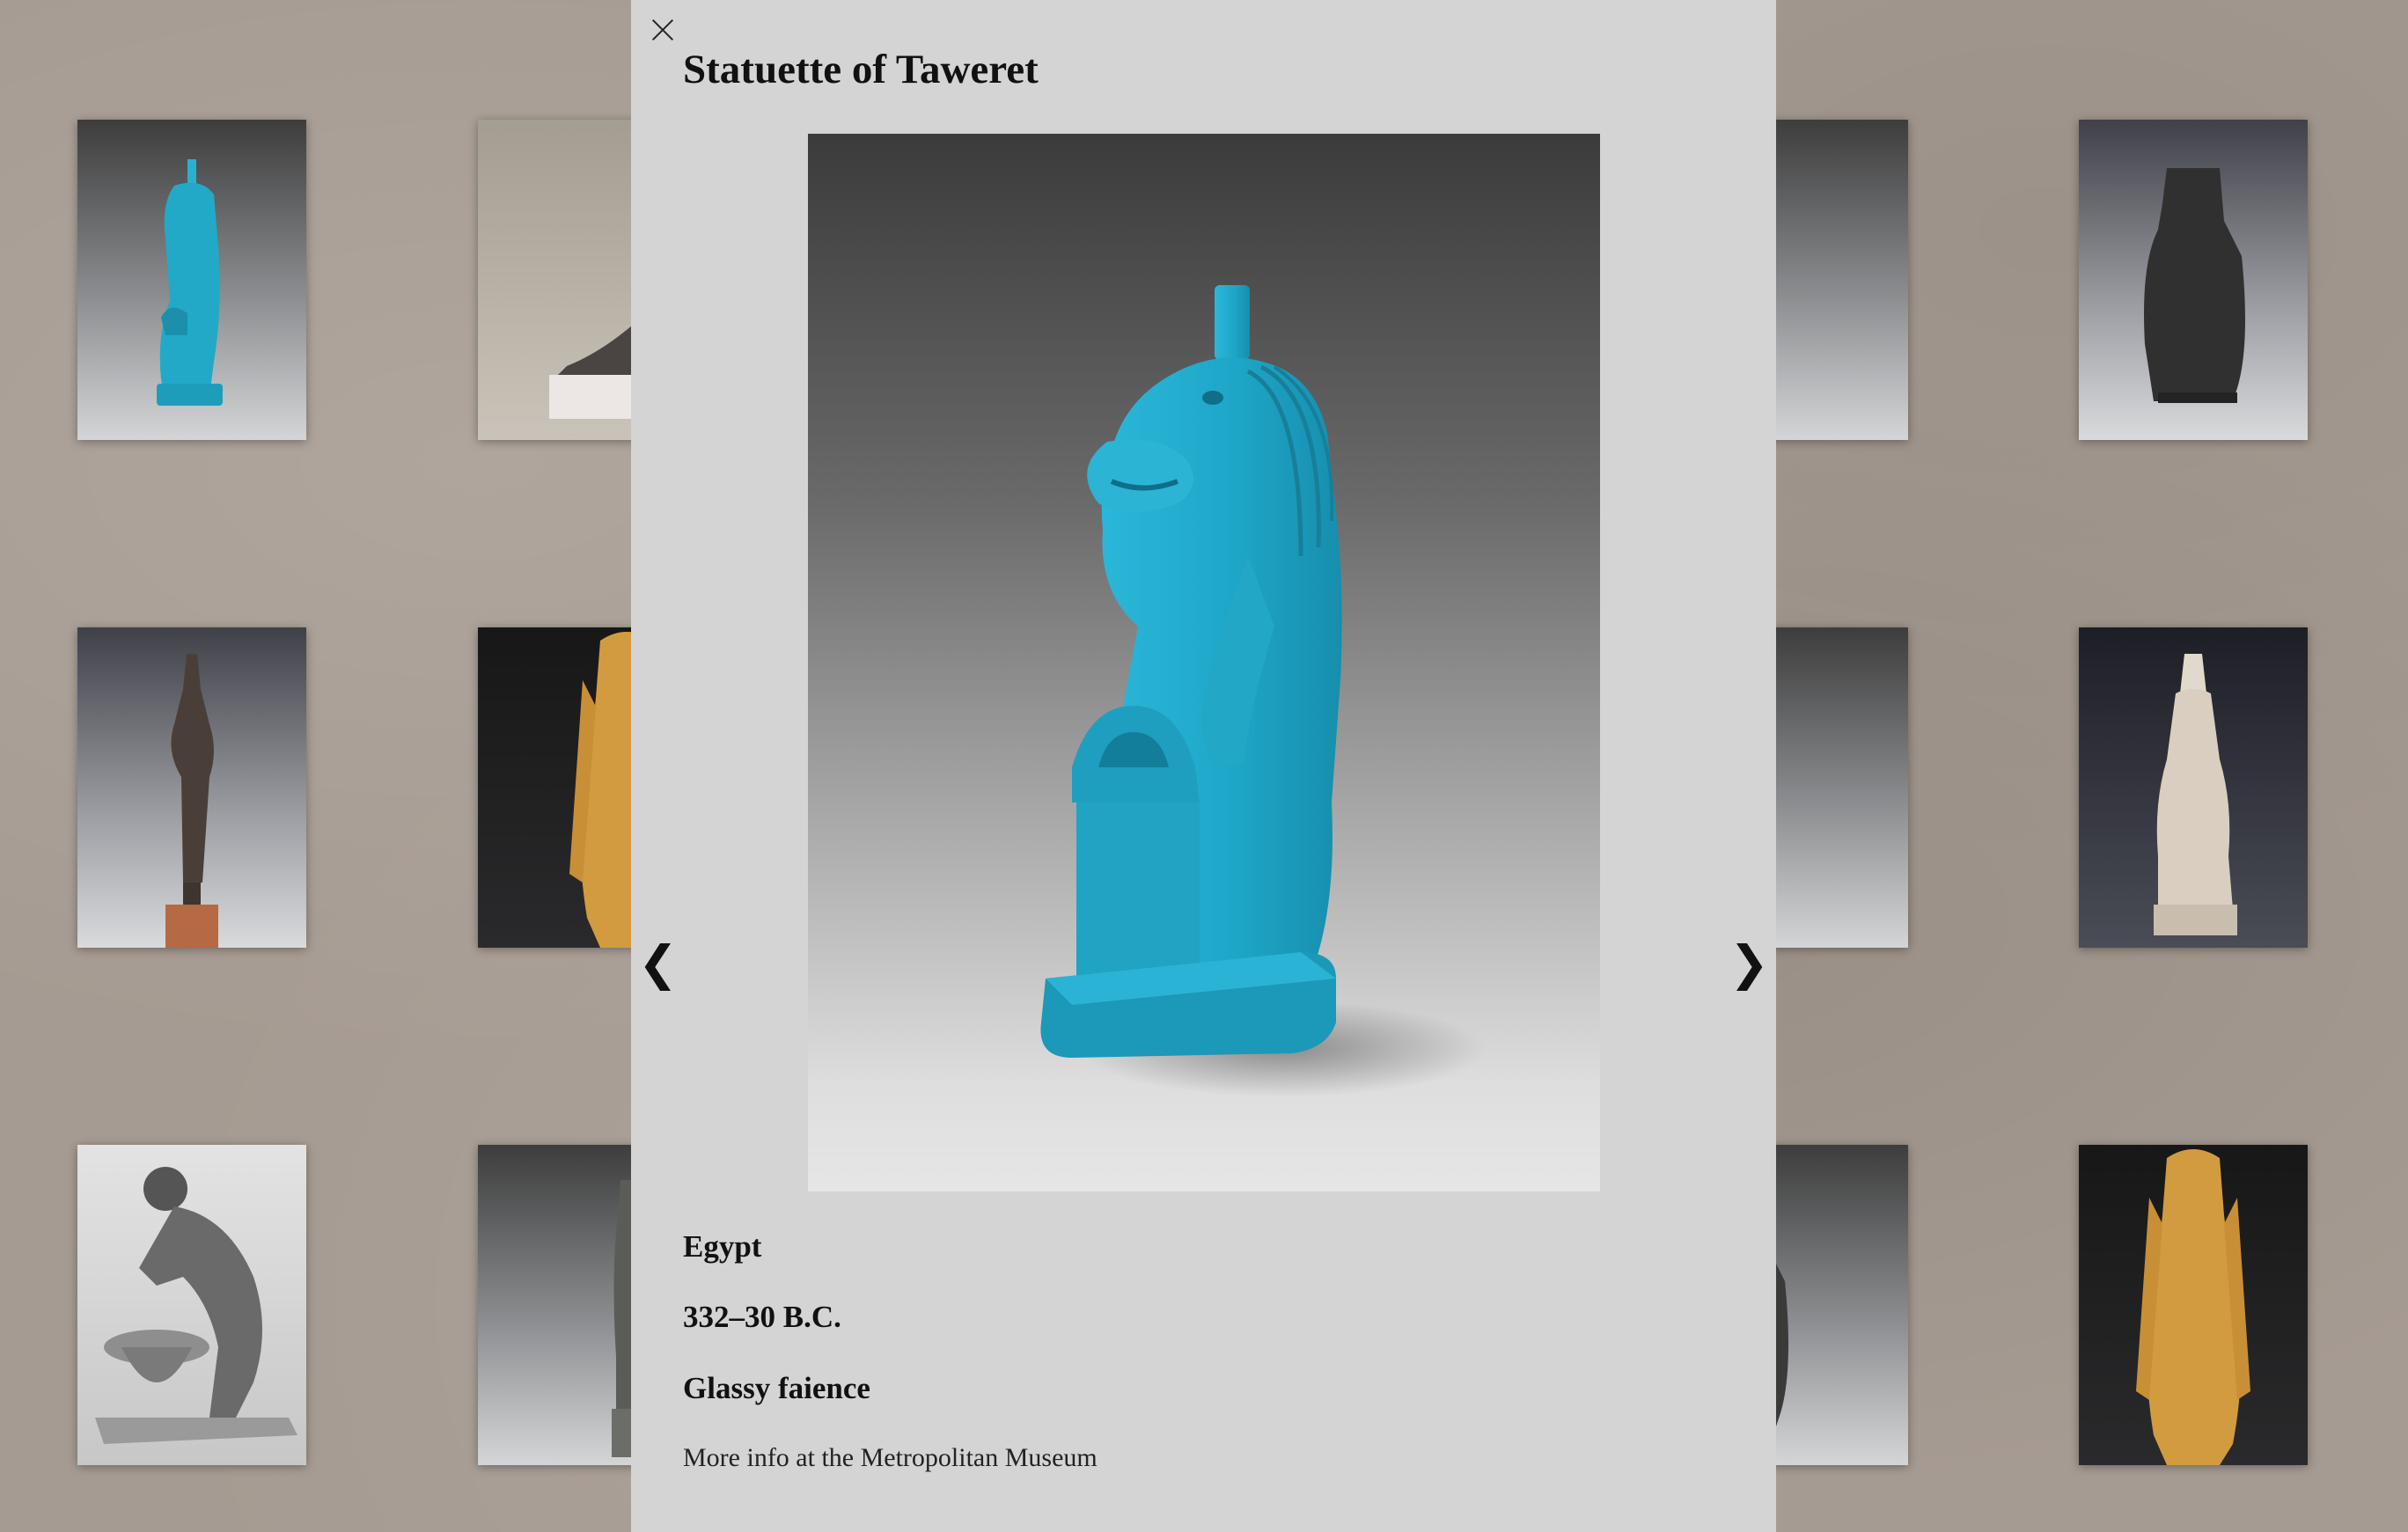 This screenshot has width=2408, height=1532. What do you see at coordinates (191, 801) in the screenshot?
I see `osiris-thumb-figure` at bounding box center [191, 801].